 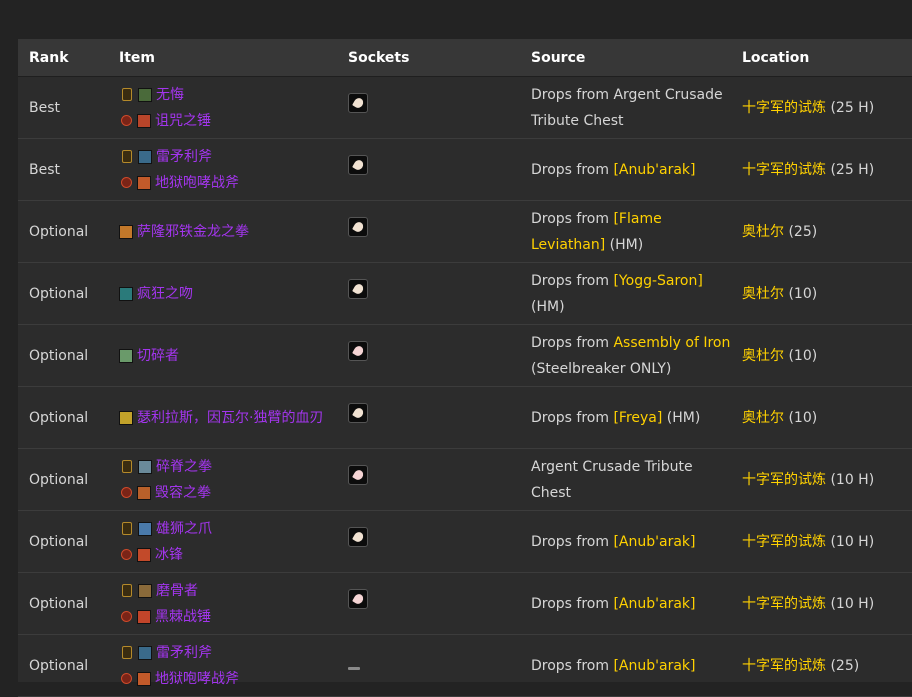 I want to click on source-note: (HM), so click(x=681, y=417).